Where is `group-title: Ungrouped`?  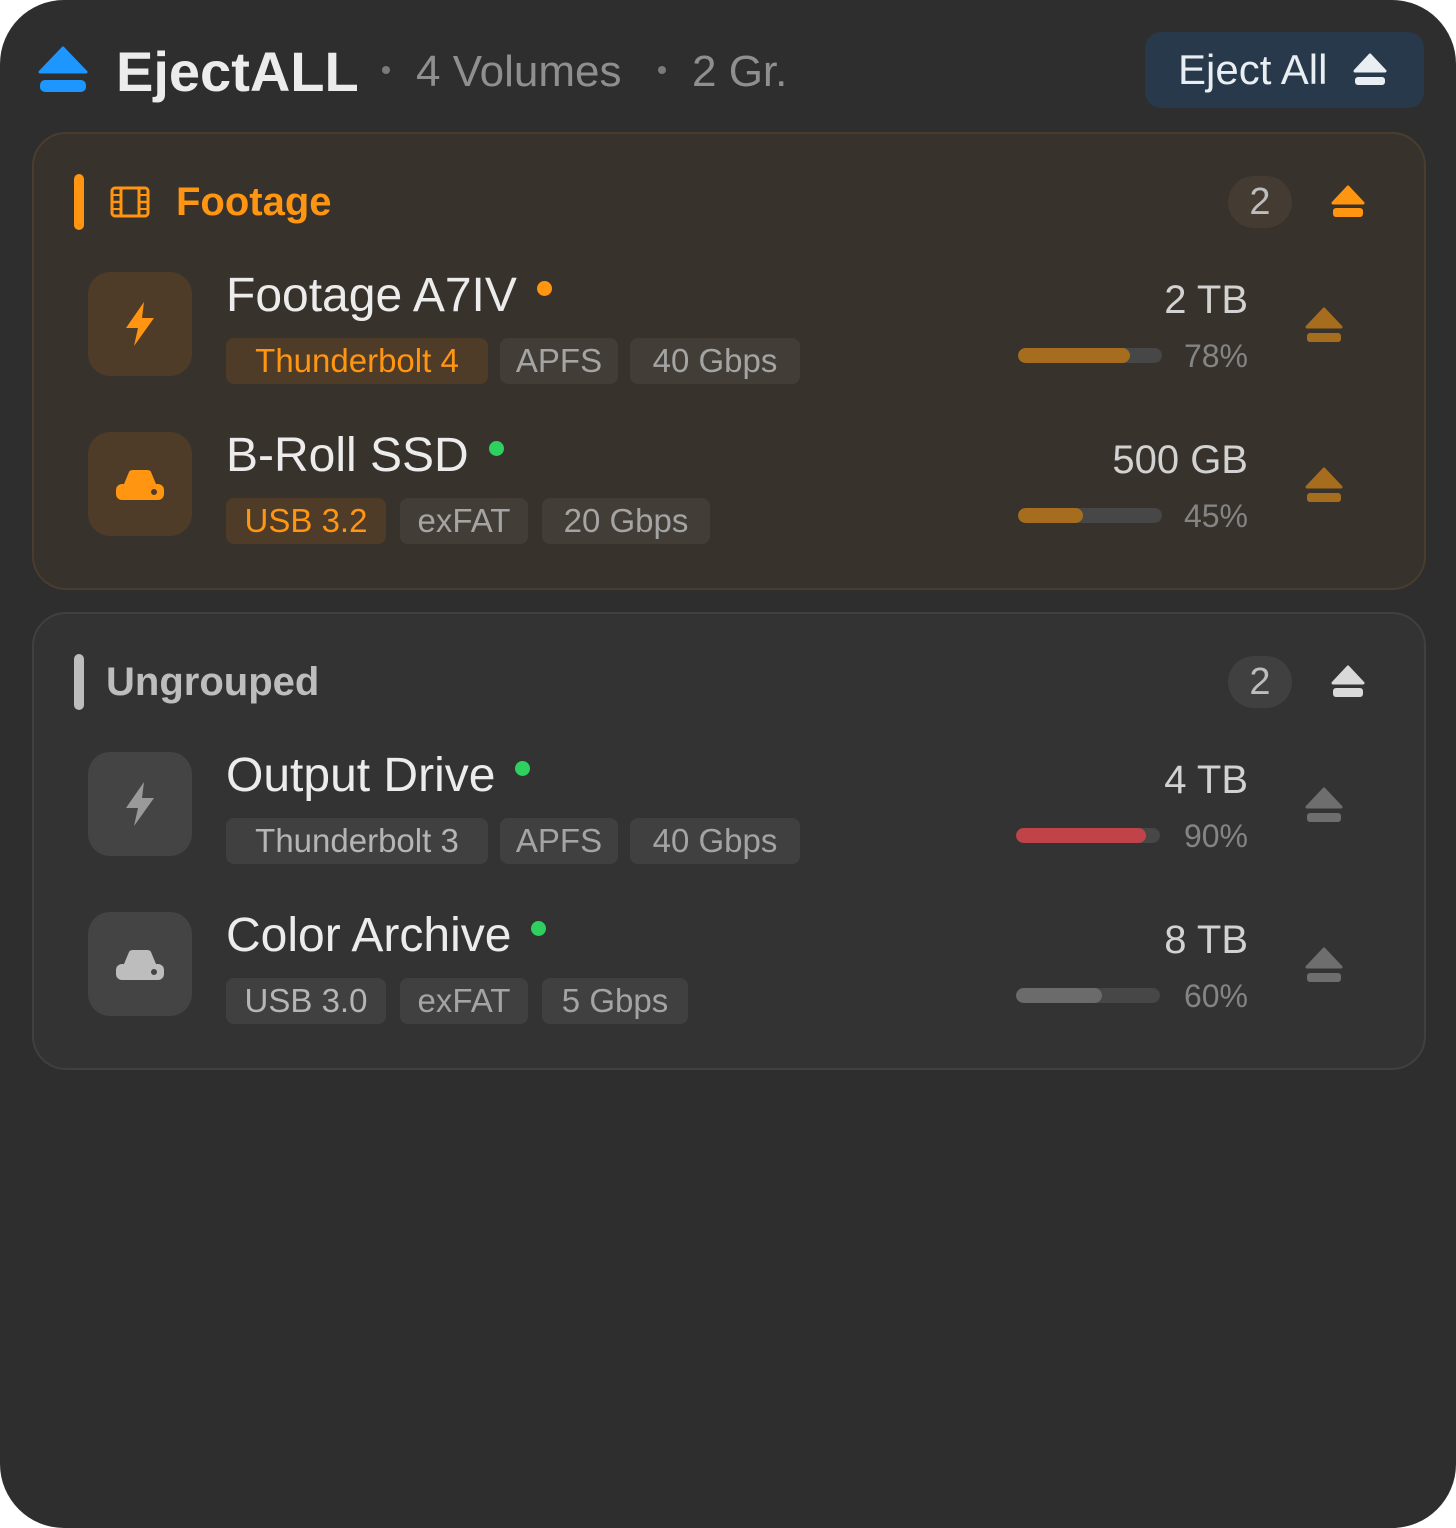 group-title: Ungrouped is located at coordinates (213, 682).